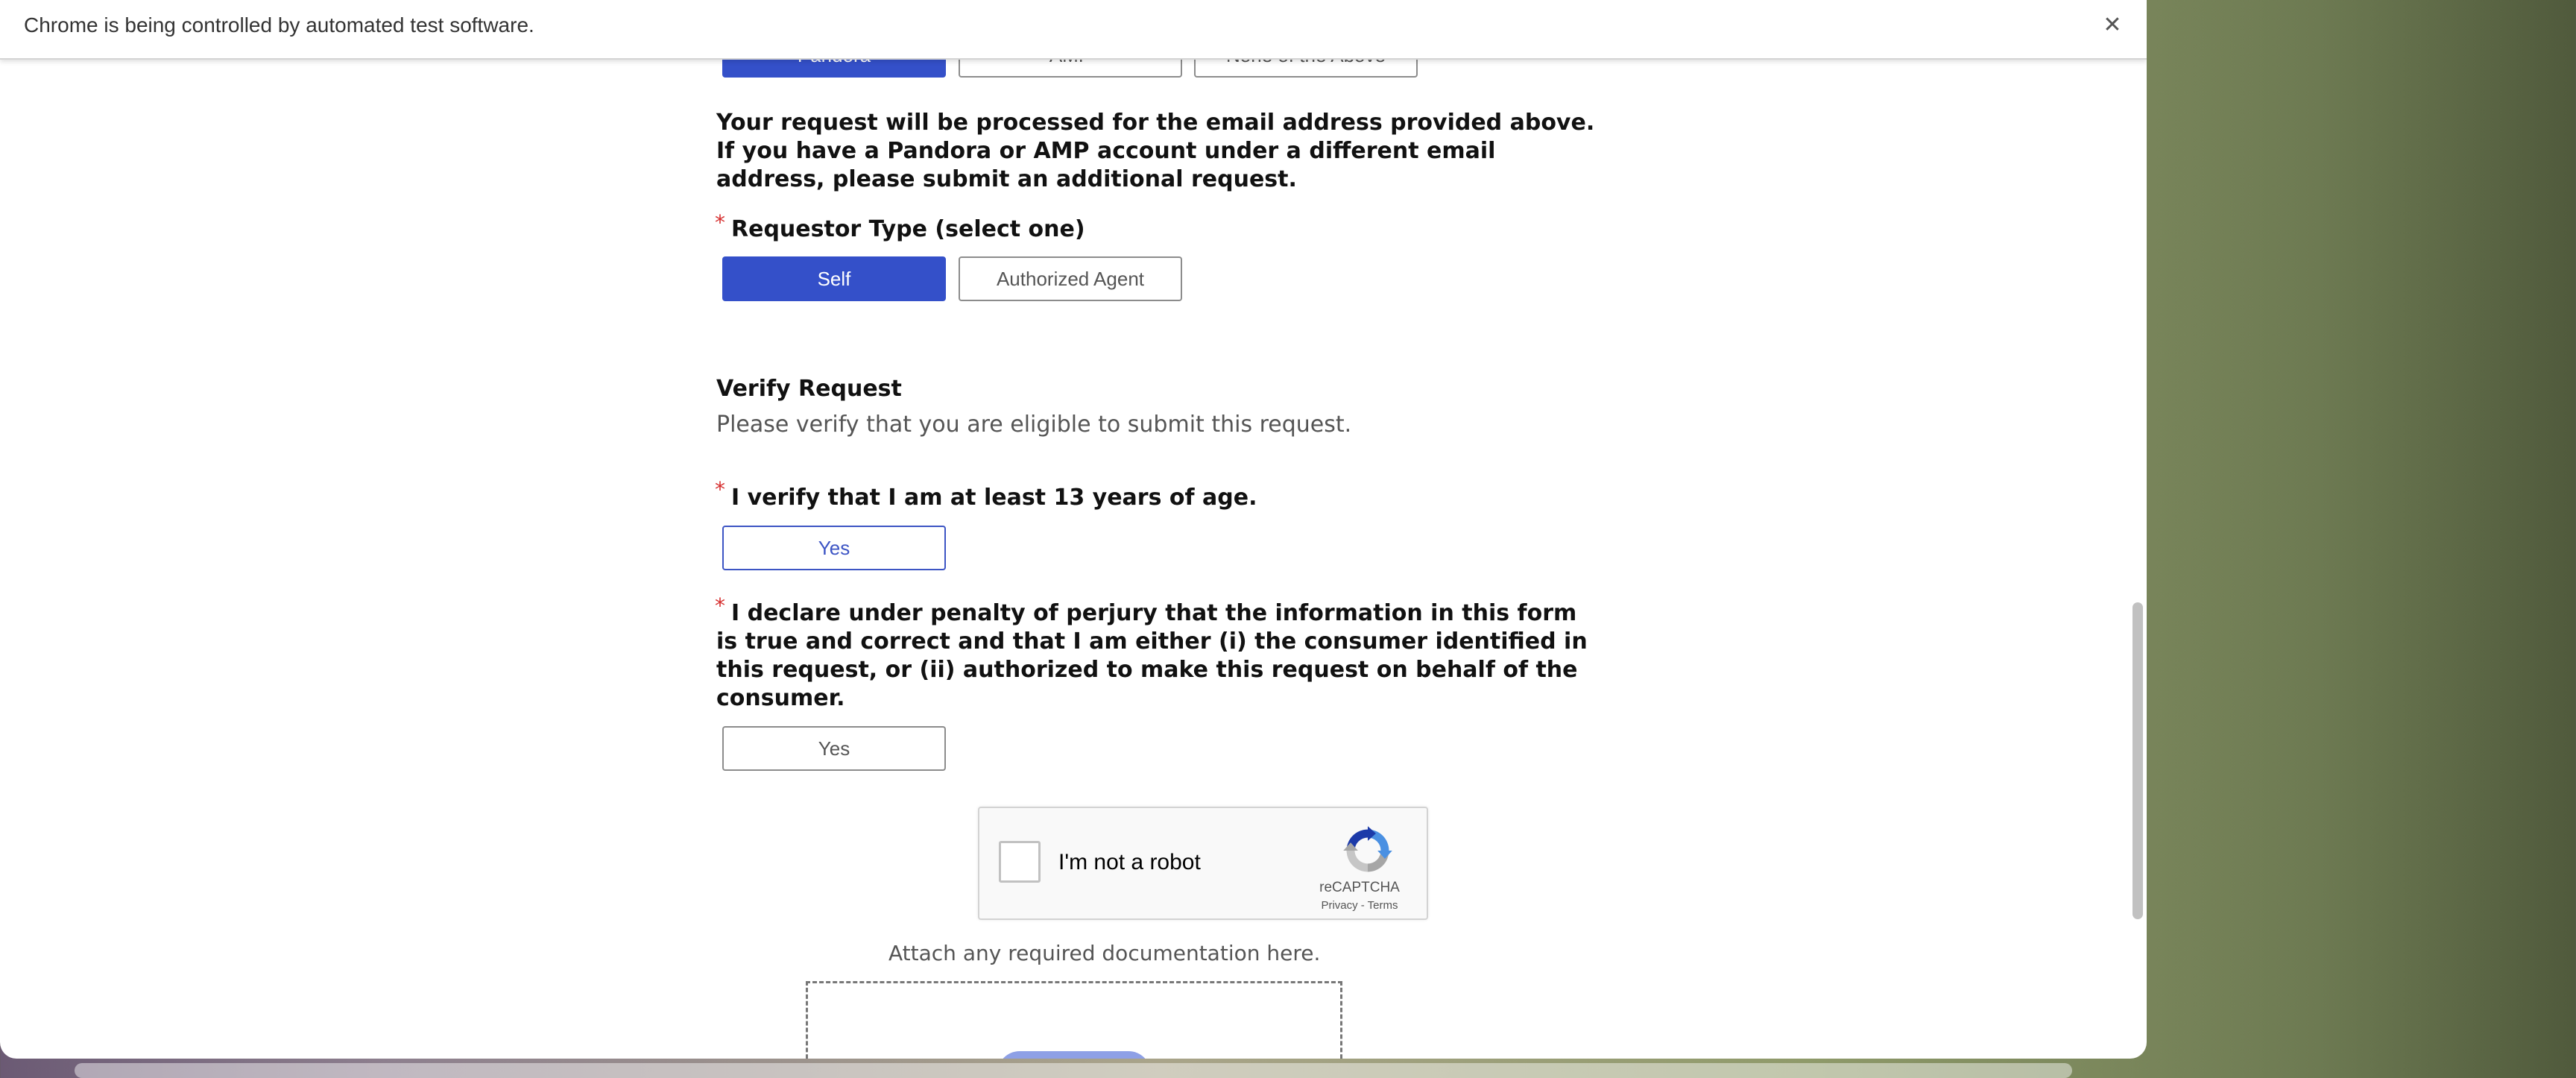 Image resolution: width=2576 pixels, height=1078 pixels. What do you see at coordinates (1020, 862) in the screenshot?
I see `recaptcha-checkbox` at bounding box center [1020, 862].